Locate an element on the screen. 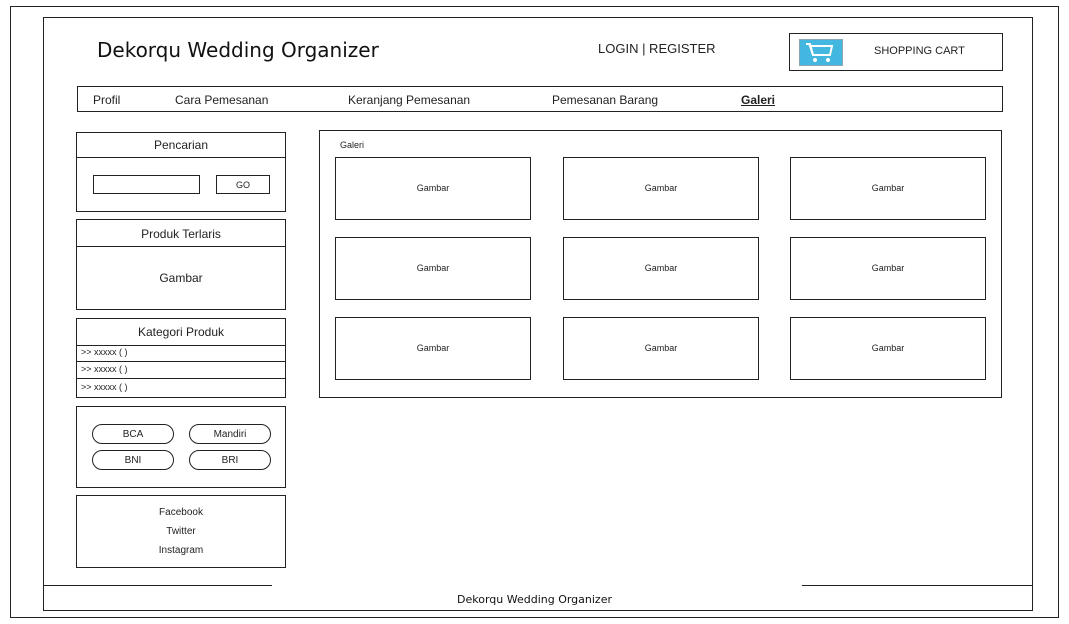 This screenshot has height=624, width=1069. best-seller-title: Produk Terlaris is located at coordinates (181, 234).